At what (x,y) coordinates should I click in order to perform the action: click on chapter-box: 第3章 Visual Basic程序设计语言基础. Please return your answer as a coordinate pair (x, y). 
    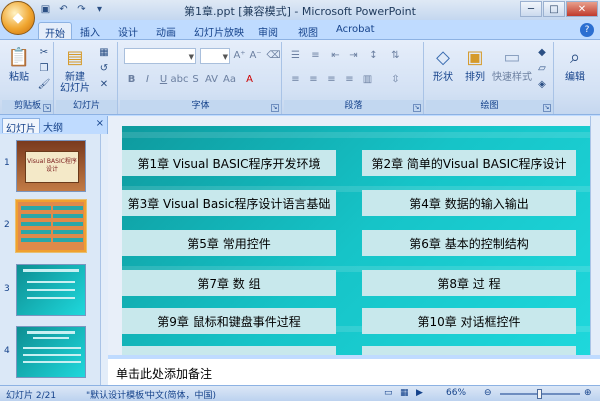
    Looking at the image, I should click on (229, 203).